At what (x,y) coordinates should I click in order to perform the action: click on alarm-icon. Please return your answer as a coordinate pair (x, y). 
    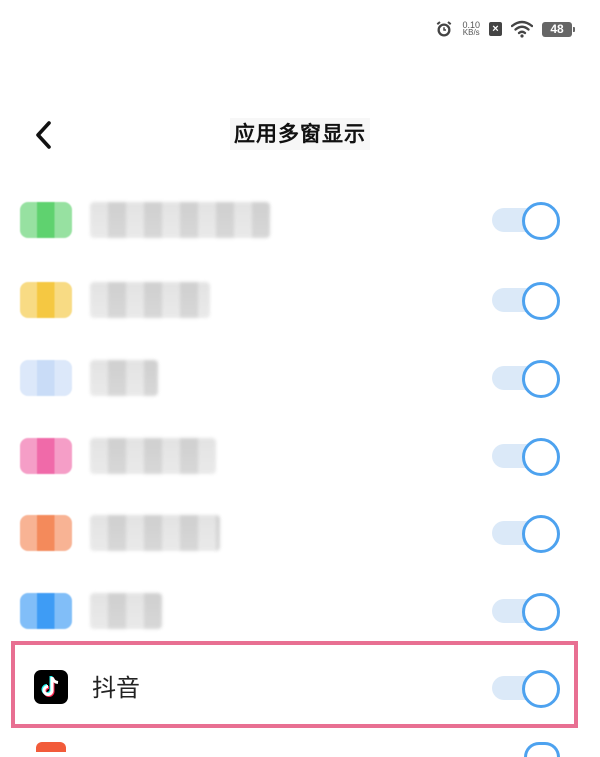
    Looking at the image, I should click on (444, 29).